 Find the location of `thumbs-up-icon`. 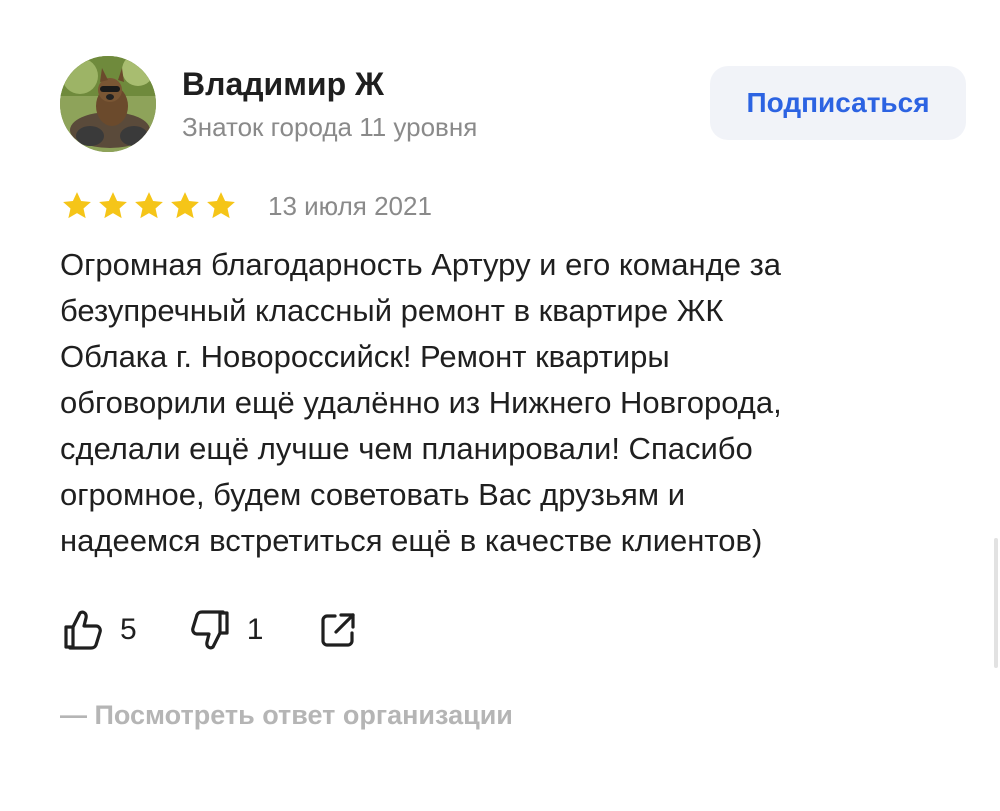

thumbs-up-icon is located at coordinates (83, 630).